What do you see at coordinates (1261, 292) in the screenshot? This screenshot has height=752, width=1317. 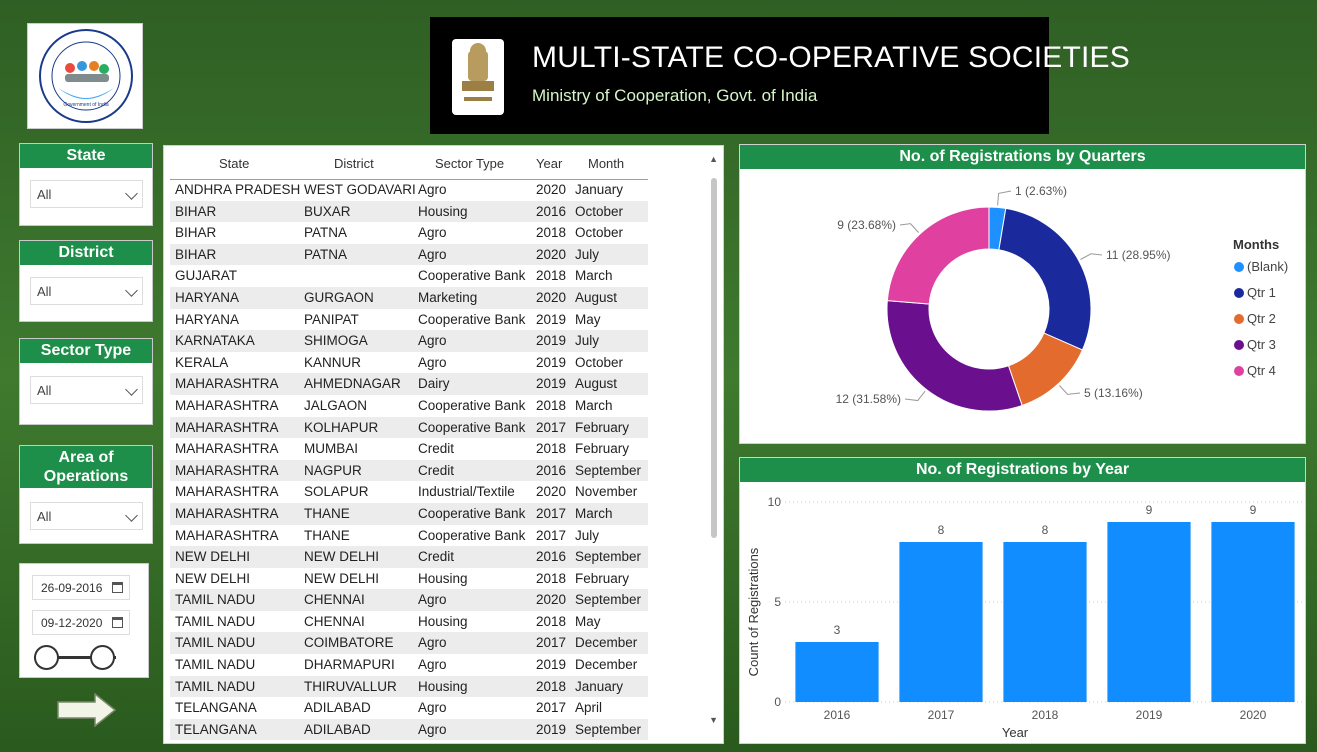 I see `legend-item-qtr-1: Qtr 1` at bounding box center [1261, 292].